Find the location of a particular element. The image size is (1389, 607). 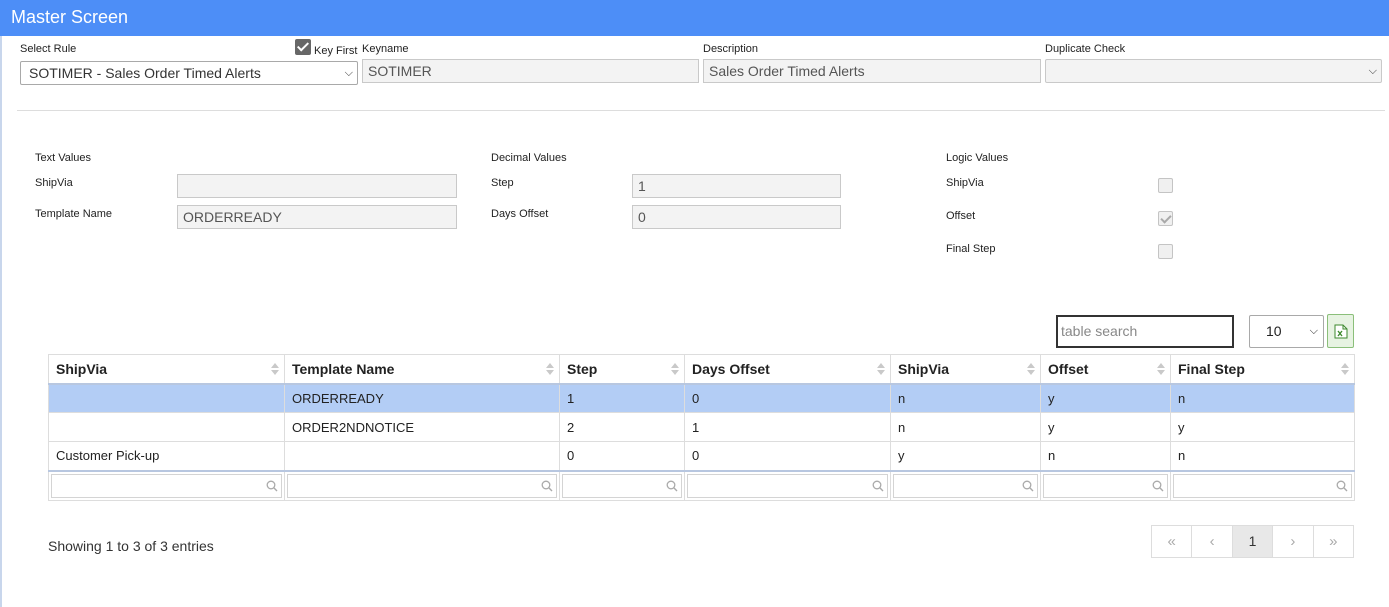

column-header-final-step: Final Step is located at coordinates (1262, 369).